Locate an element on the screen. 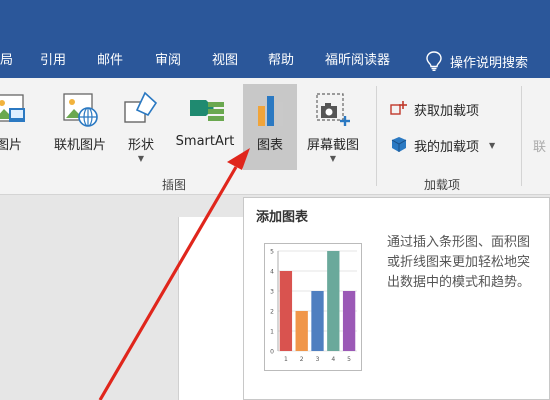  my-addins-label: 我的加载项 is located at coordinates (447, 147).